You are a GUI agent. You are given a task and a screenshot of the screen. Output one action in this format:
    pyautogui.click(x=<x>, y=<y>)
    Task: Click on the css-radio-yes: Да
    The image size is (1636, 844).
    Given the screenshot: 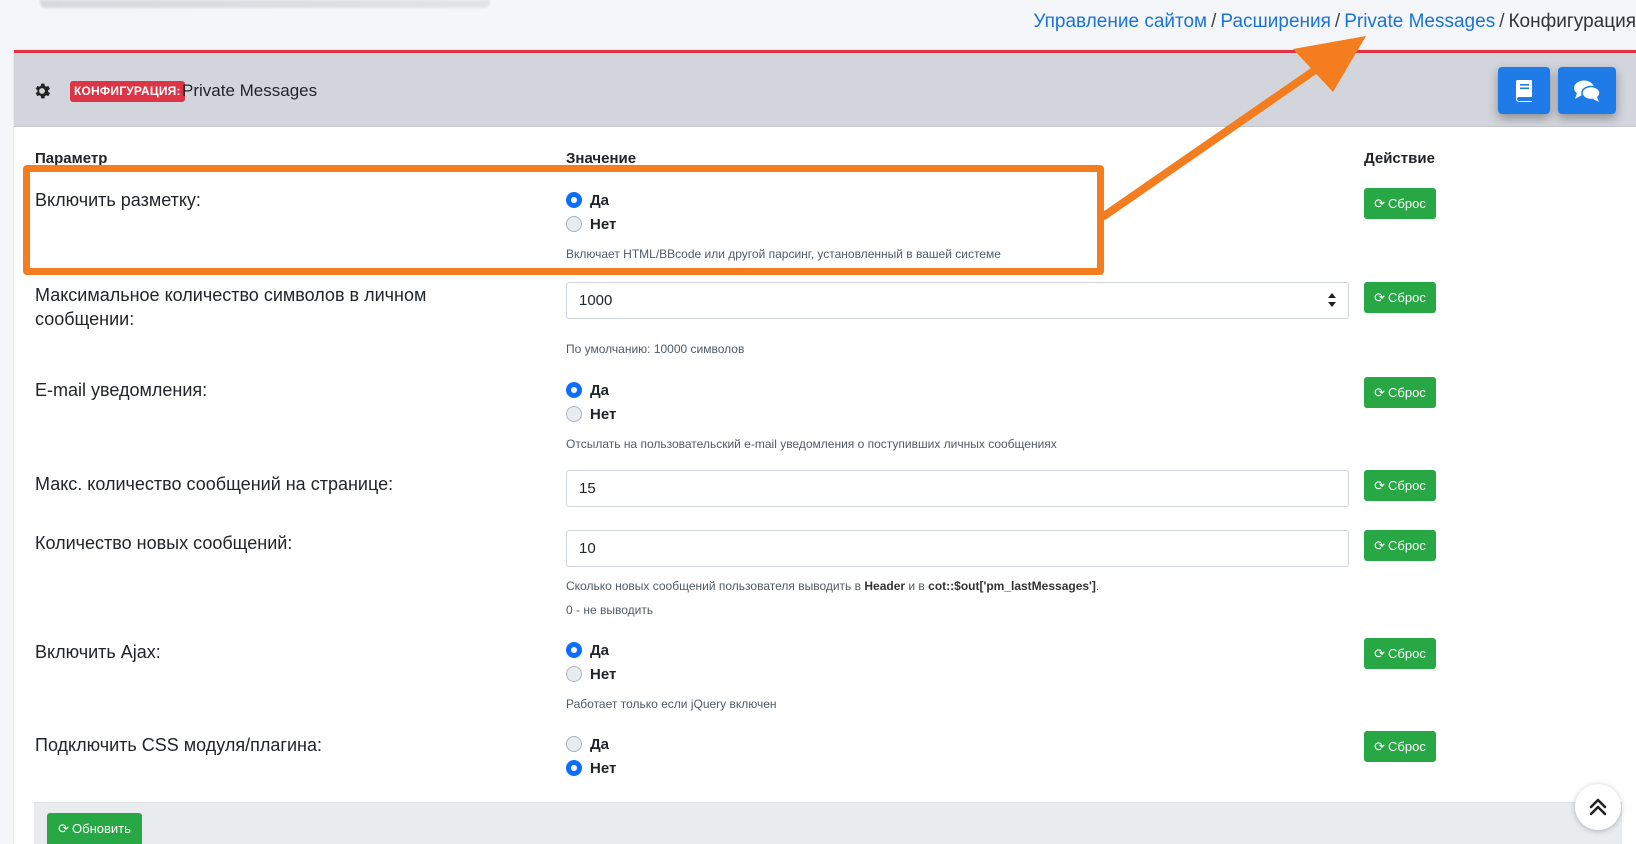 What is the action you would take?
    pyautogui.click(x=587, y=744)
    